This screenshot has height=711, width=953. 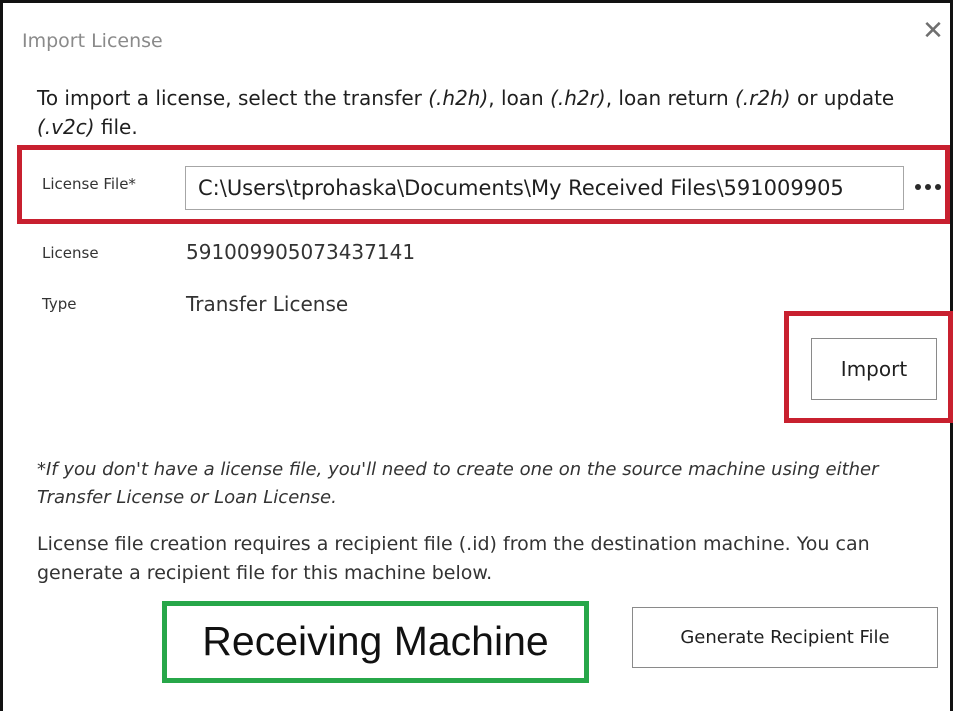 I want to click on ext-transfer: (.h2h), so click(x=458, y=98).